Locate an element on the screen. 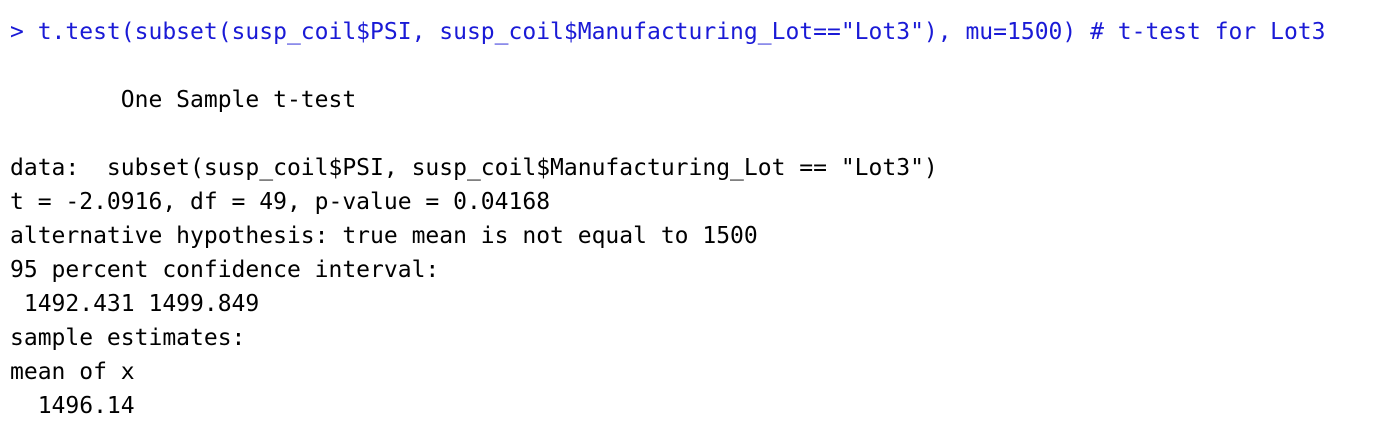  sample-estimates-label: sample estimates: is located at coordinates (128, 338).